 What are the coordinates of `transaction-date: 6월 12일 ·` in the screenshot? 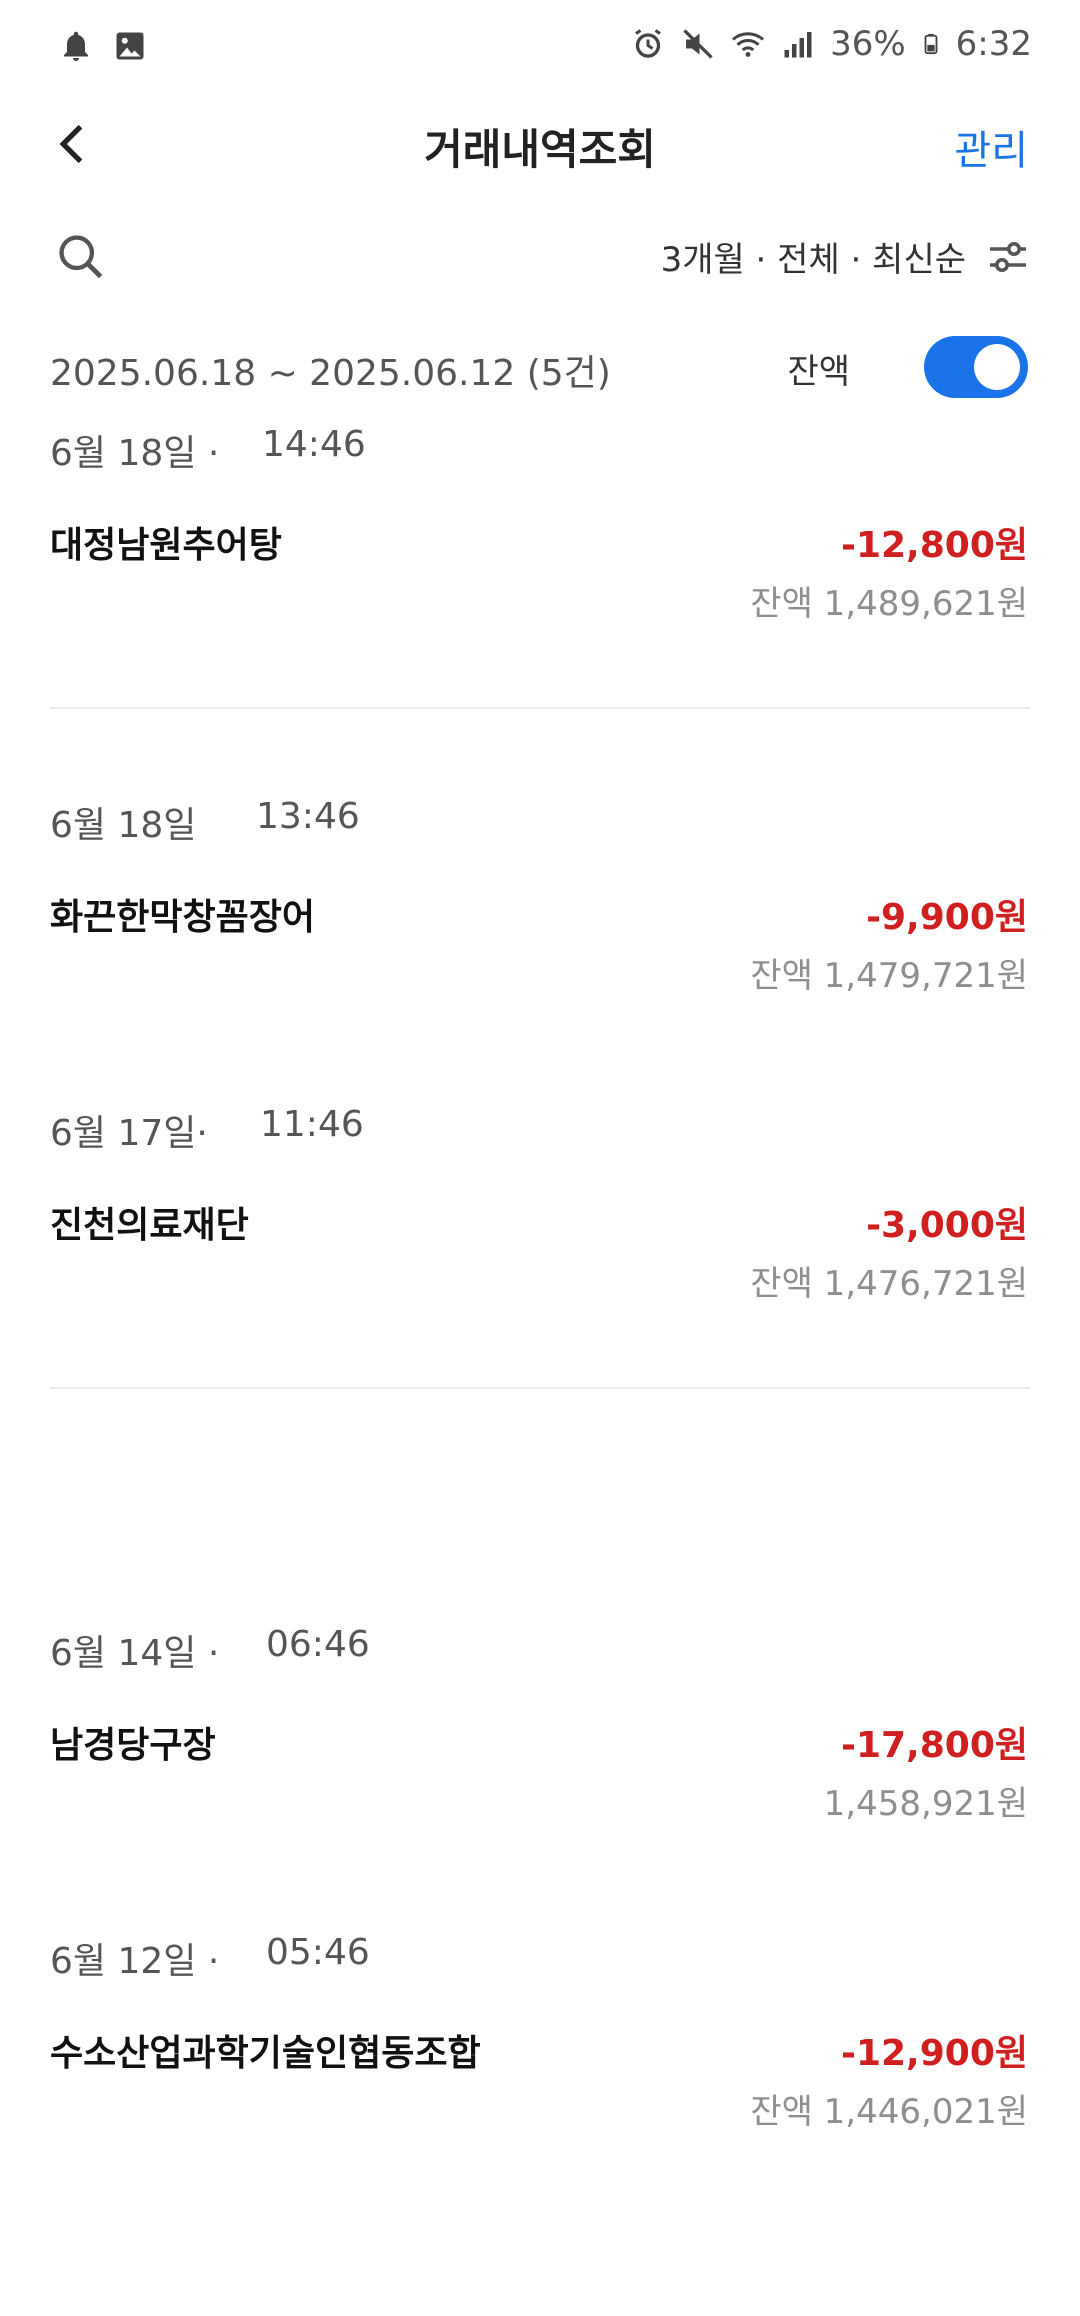 It's located at (135, 1961).